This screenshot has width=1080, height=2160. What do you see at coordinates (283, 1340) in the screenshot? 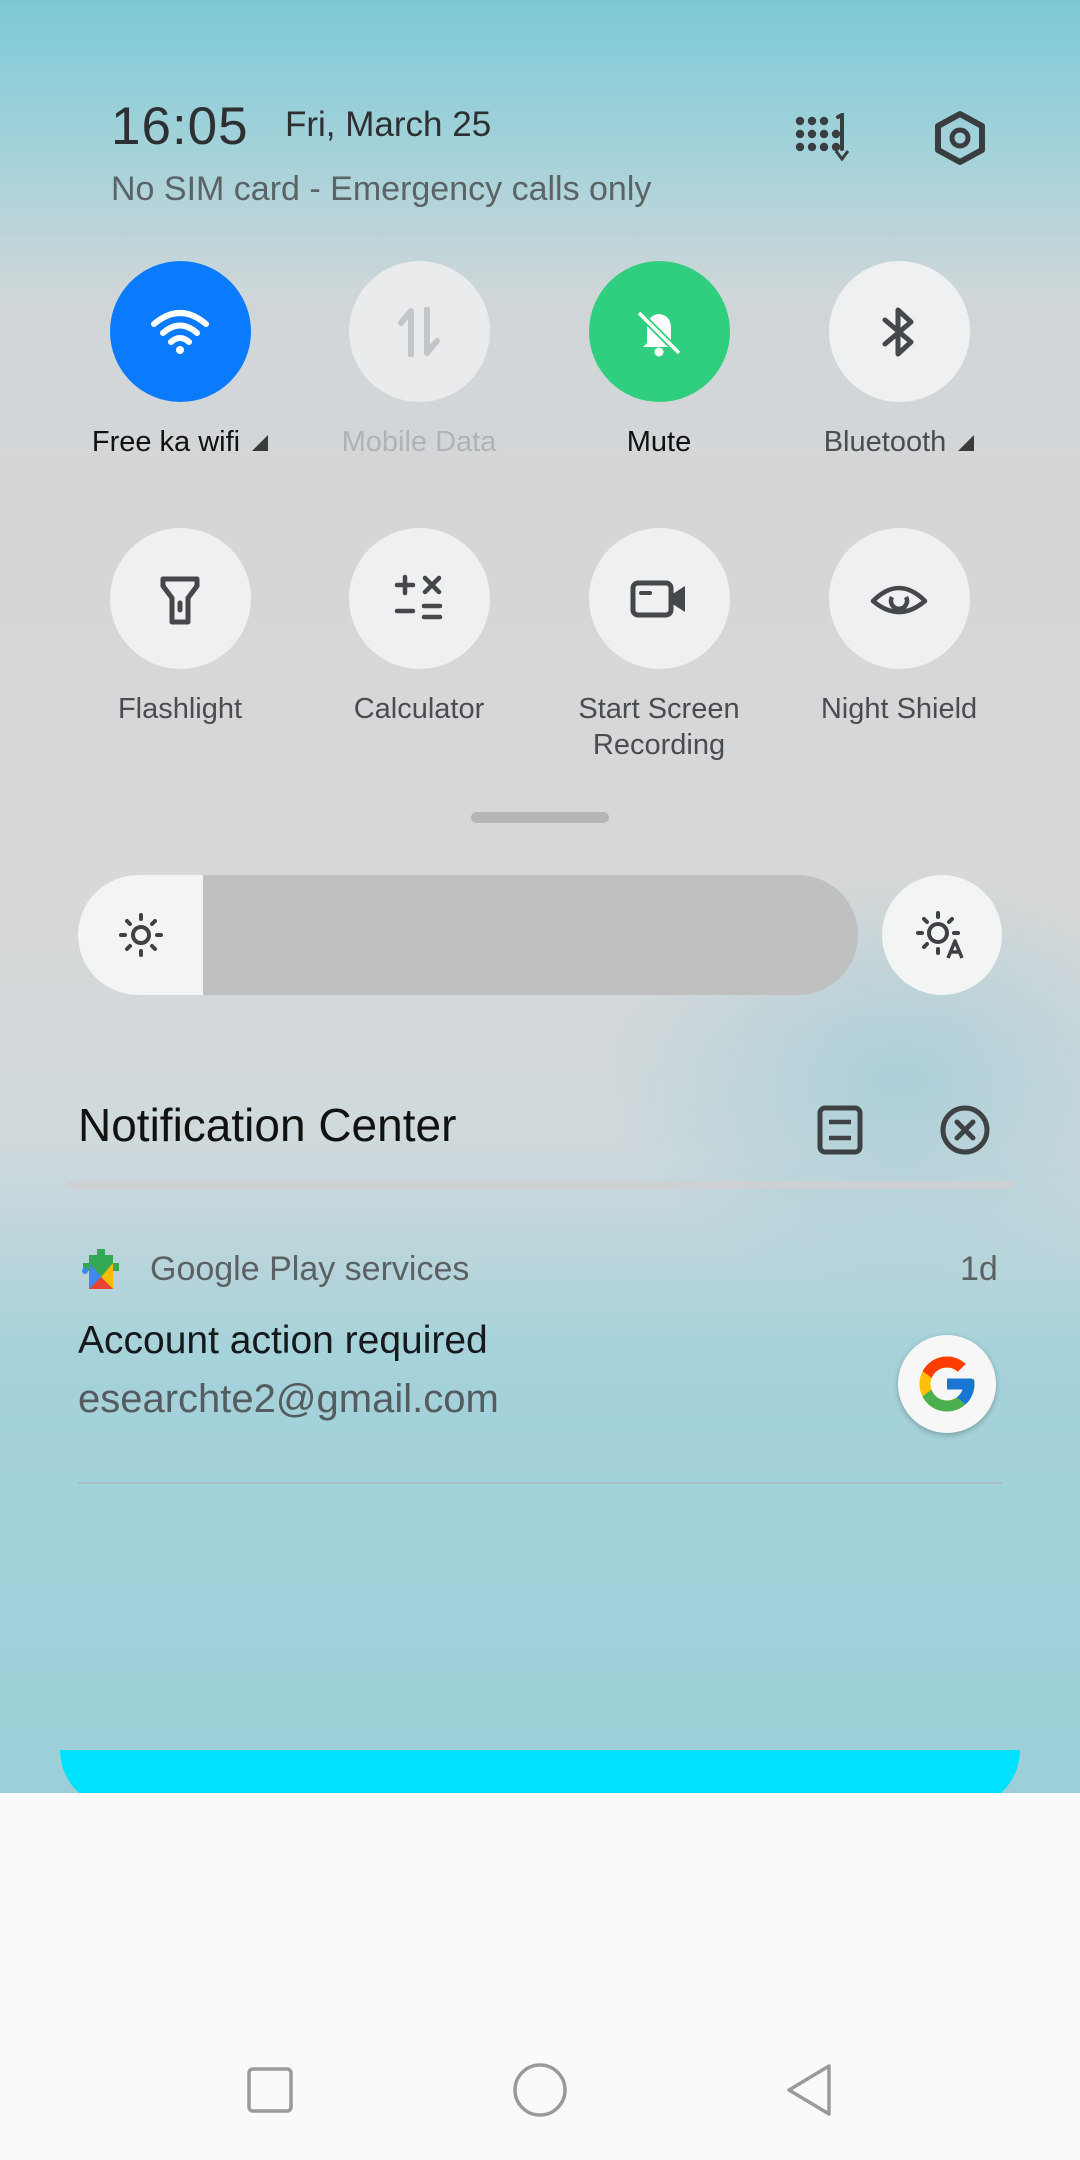
I see `notification-title: Account action required` at bounding box center [283, 1340].